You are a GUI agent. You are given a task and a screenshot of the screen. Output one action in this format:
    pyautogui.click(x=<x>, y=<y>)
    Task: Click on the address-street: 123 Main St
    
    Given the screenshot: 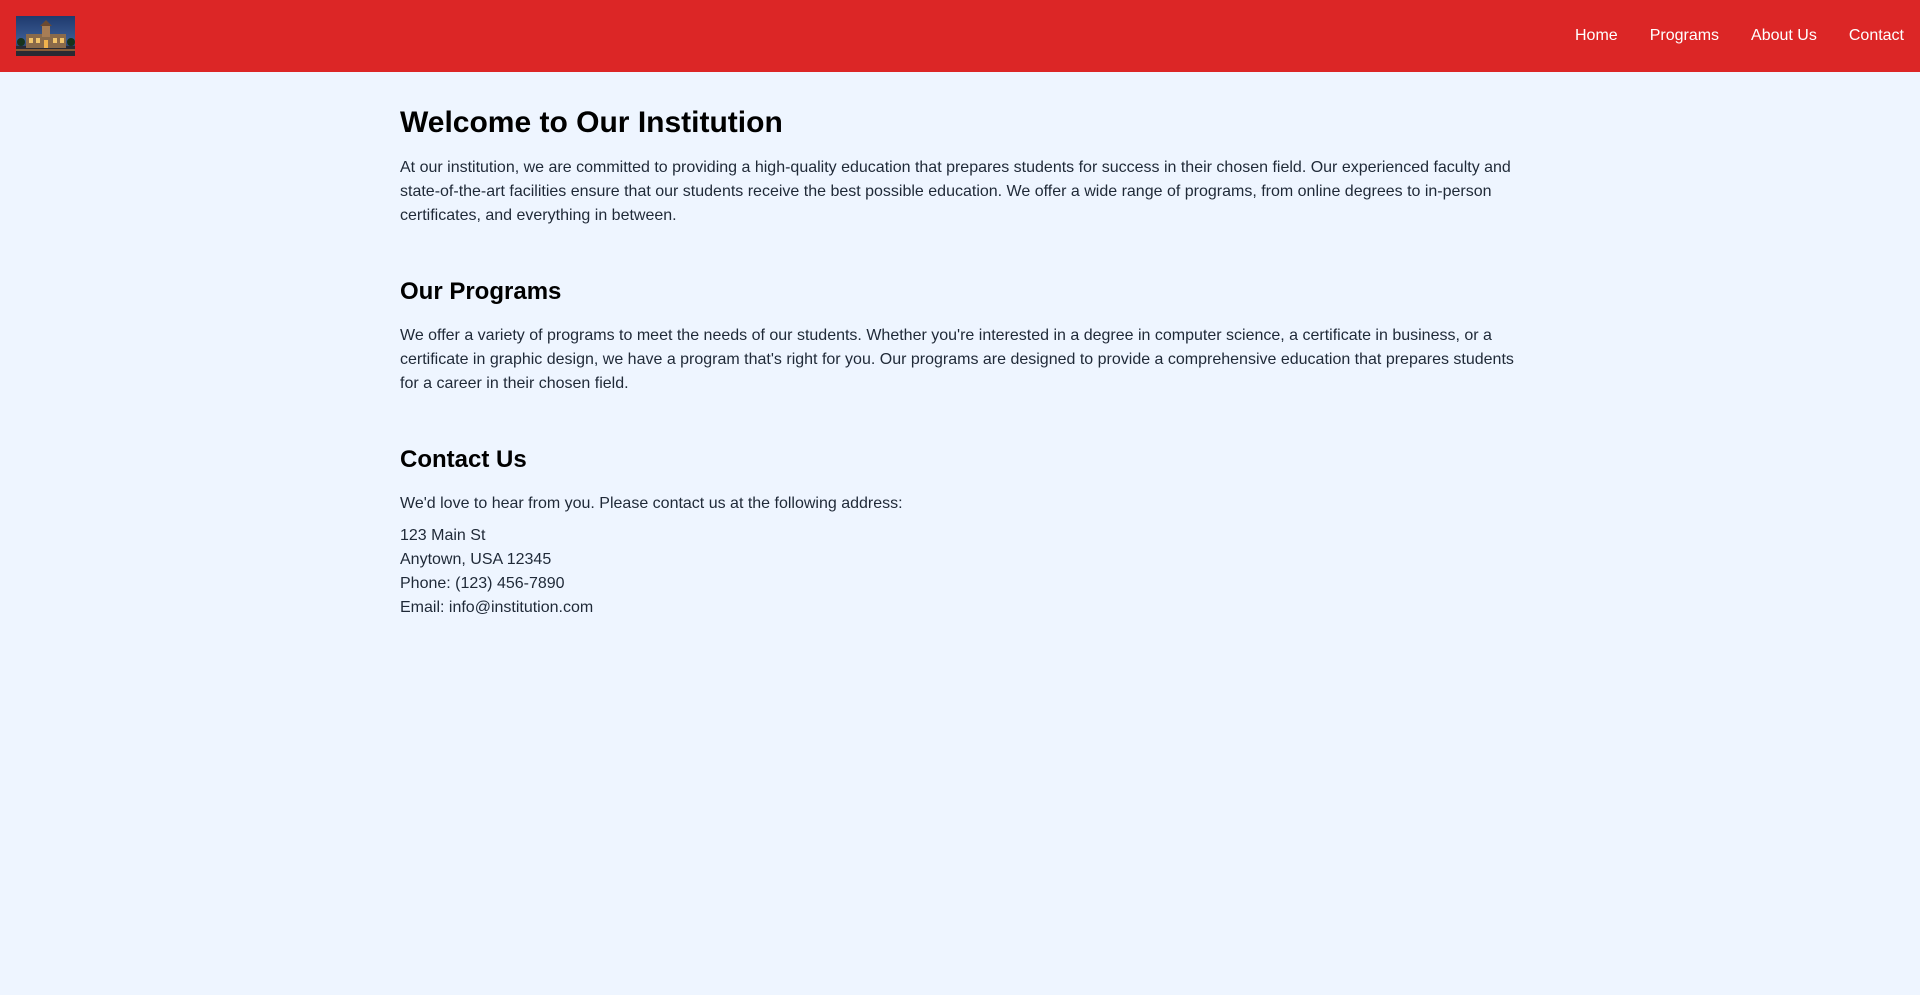 What is the action you would take?
    pyautogui.click(x=443, y=535)
    